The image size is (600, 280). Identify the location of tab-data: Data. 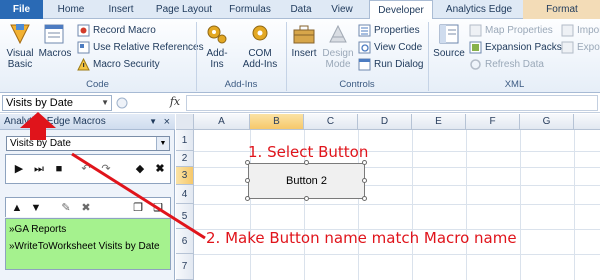
(301, 9).